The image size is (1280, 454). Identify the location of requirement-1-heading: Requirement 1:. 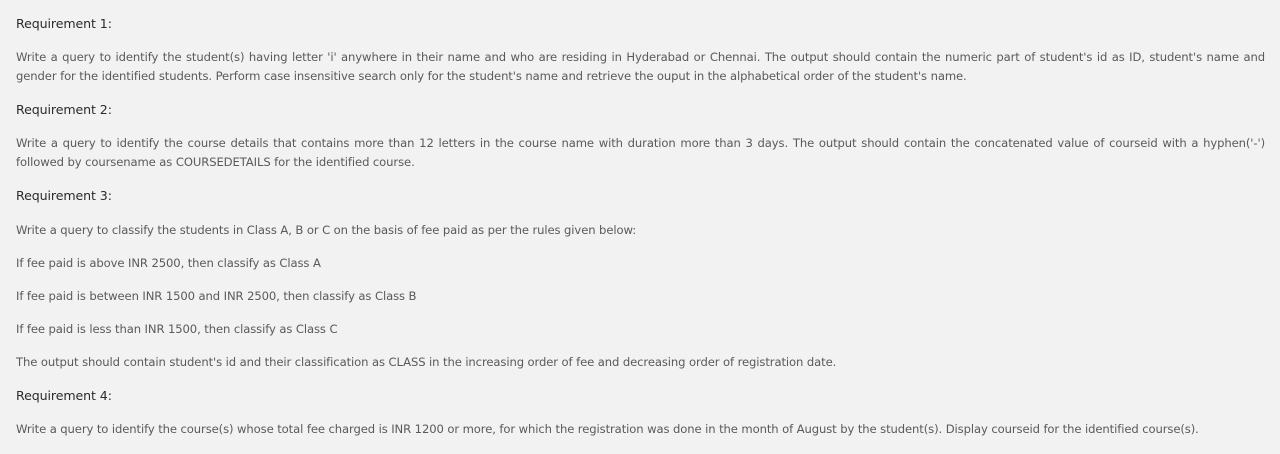
(64, 23).